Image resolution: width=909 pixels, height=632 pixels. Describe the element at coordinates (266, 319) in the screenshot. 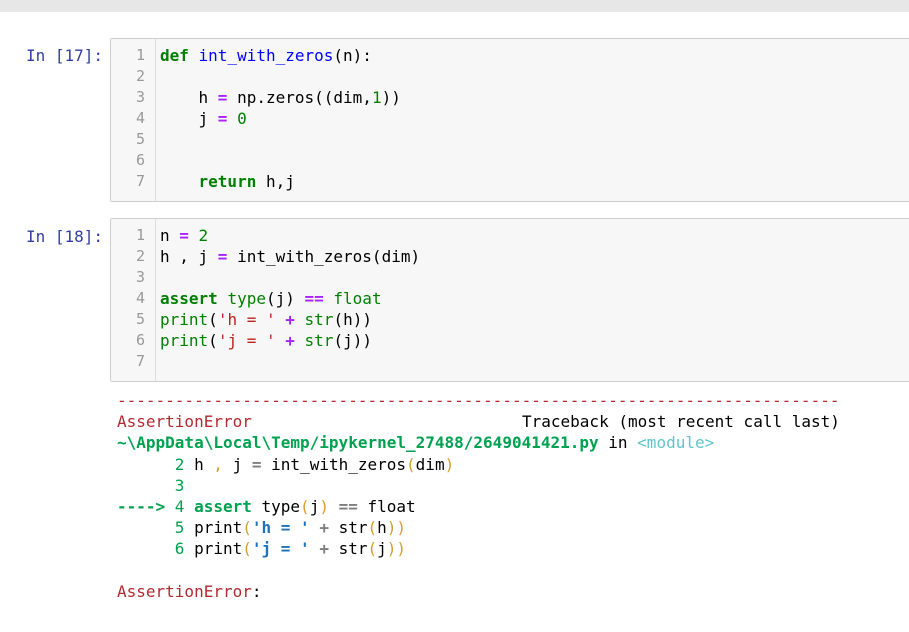

I see `code-text: print('h = ' + str(h))` at that location.